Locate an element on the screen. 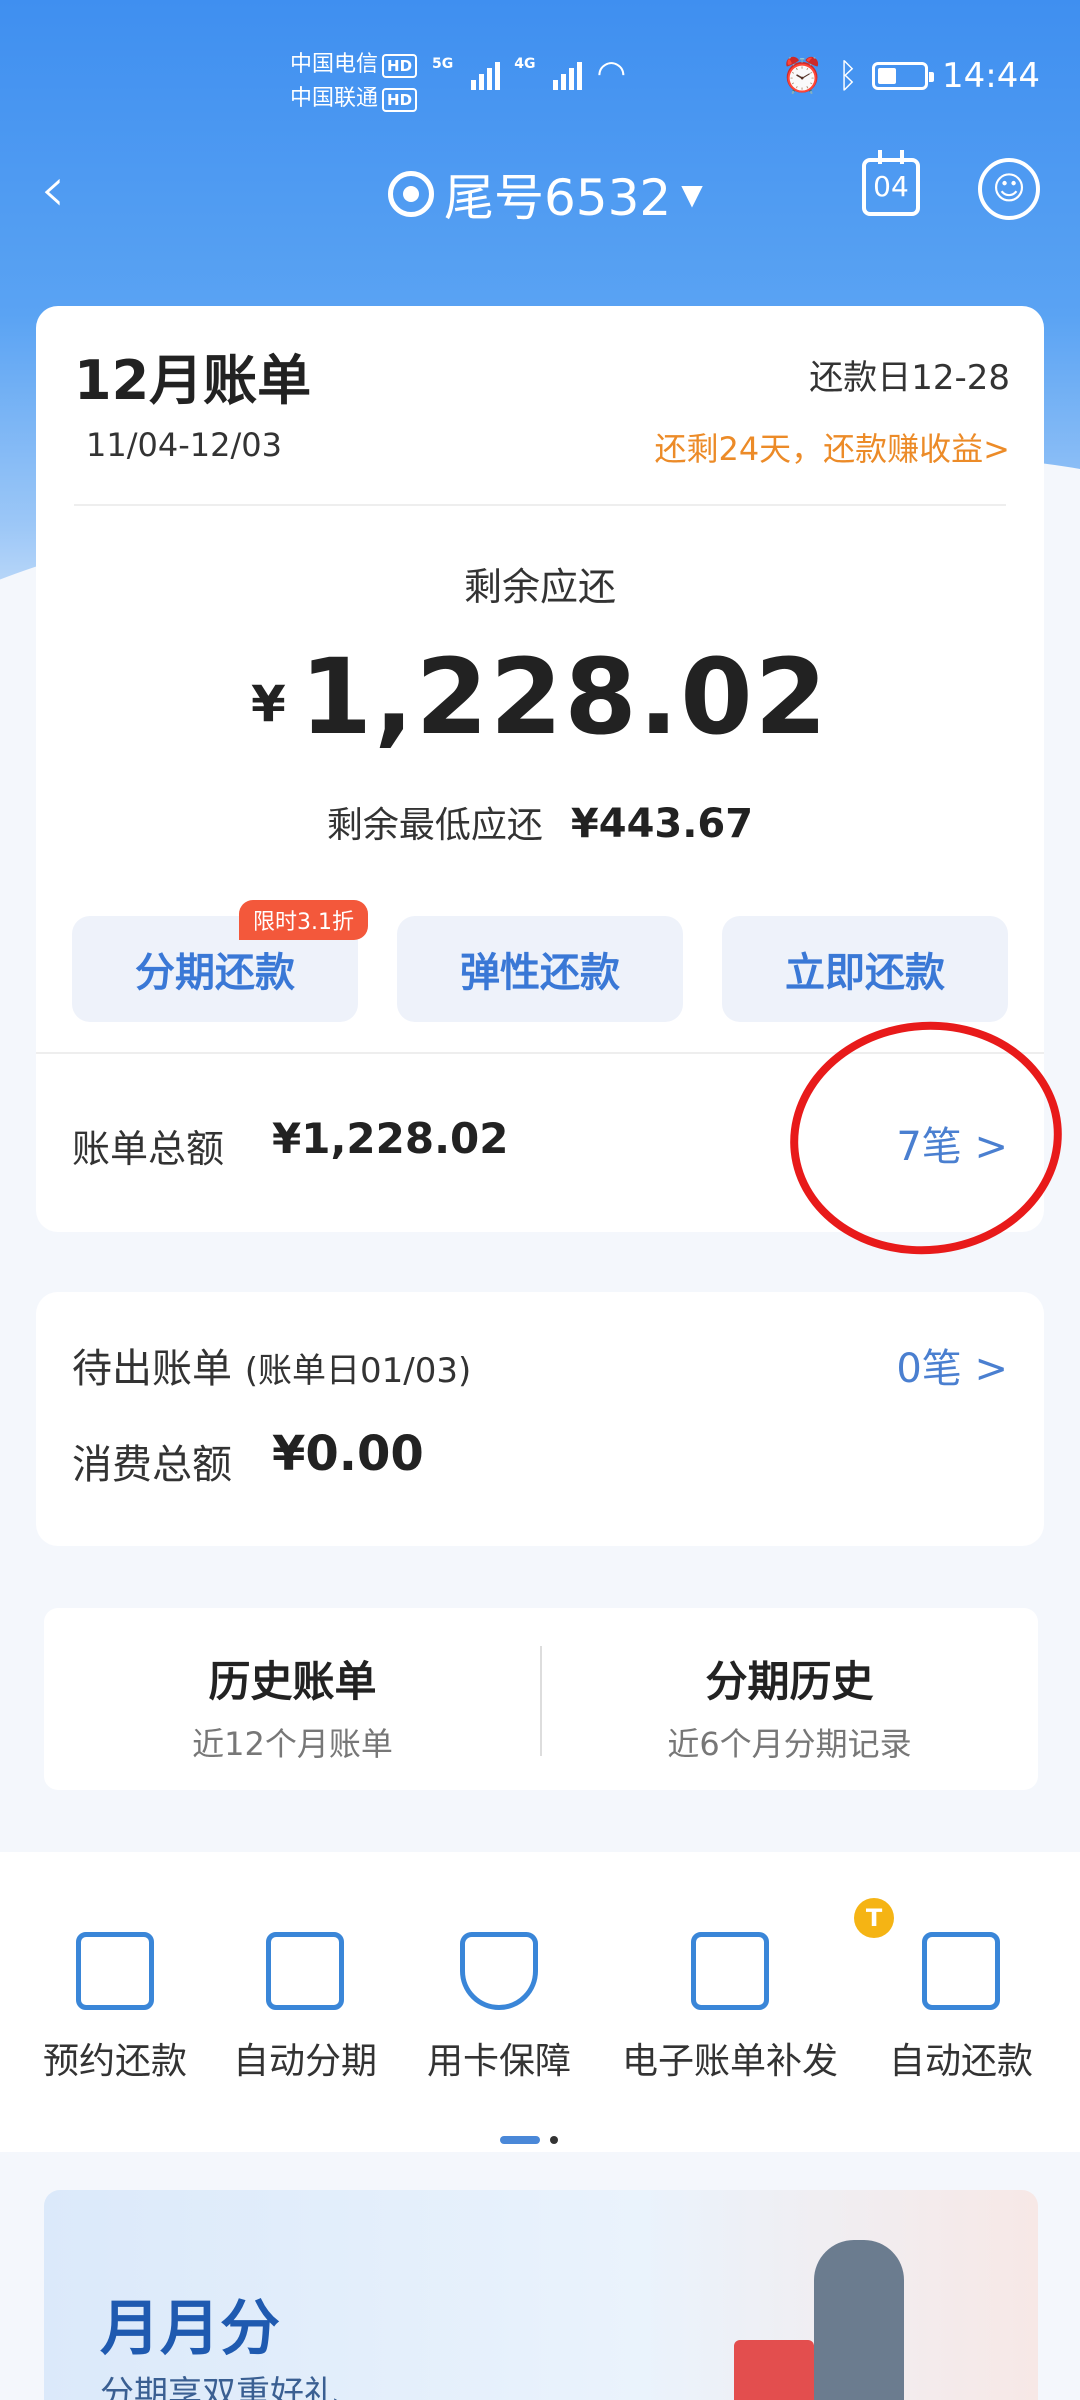 This screenshot has width=1080, height=2400. history-bills-title: 历史账单 is located at coordinates (292, 1681).